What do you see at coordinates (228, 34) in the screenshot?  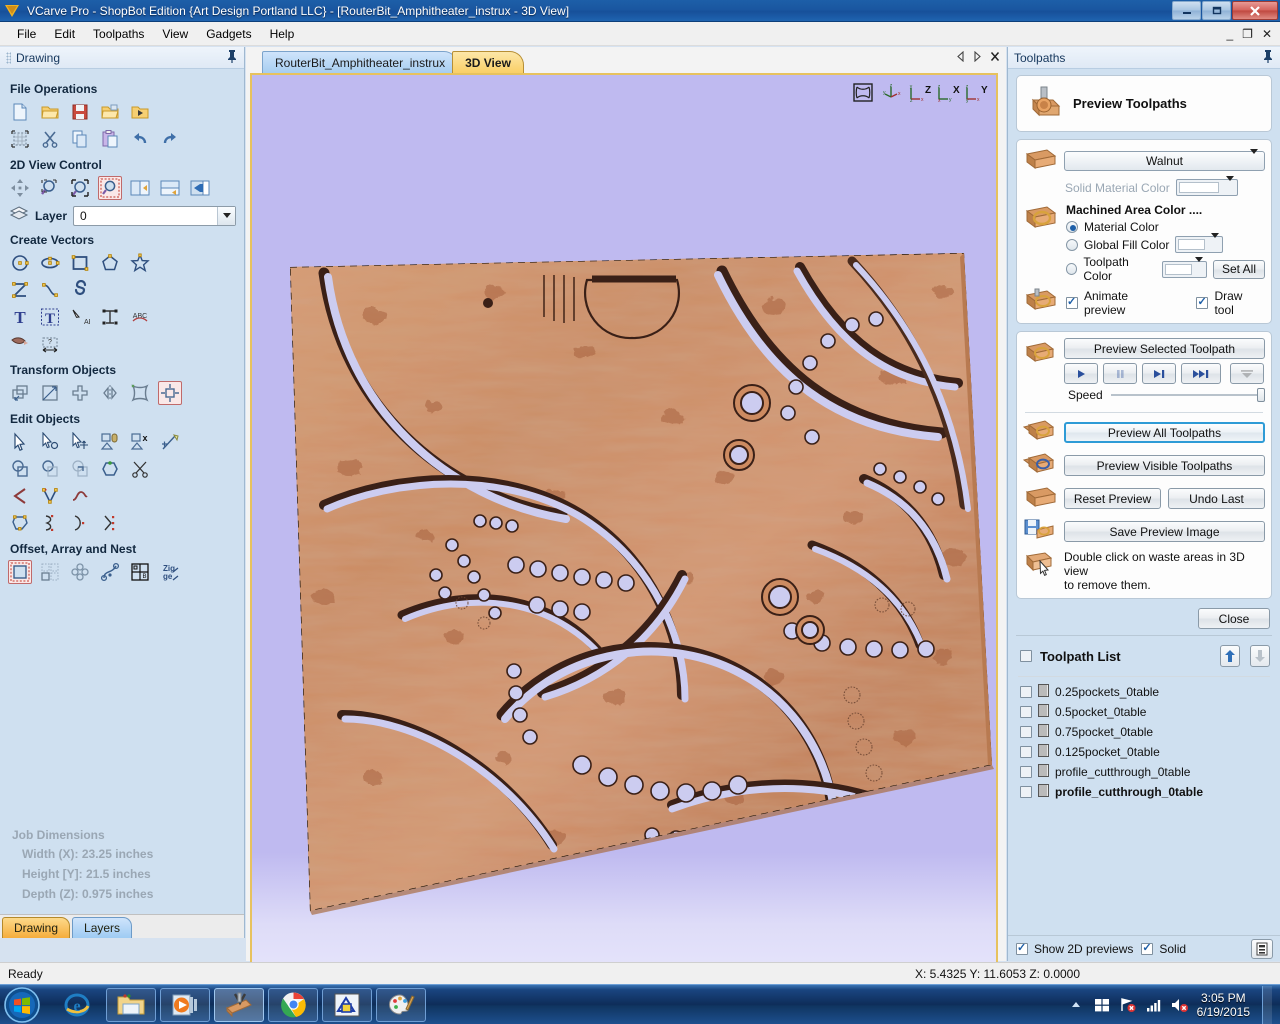 I see `menu-gadgets: Gadgets` at bounding box center [228, 34].